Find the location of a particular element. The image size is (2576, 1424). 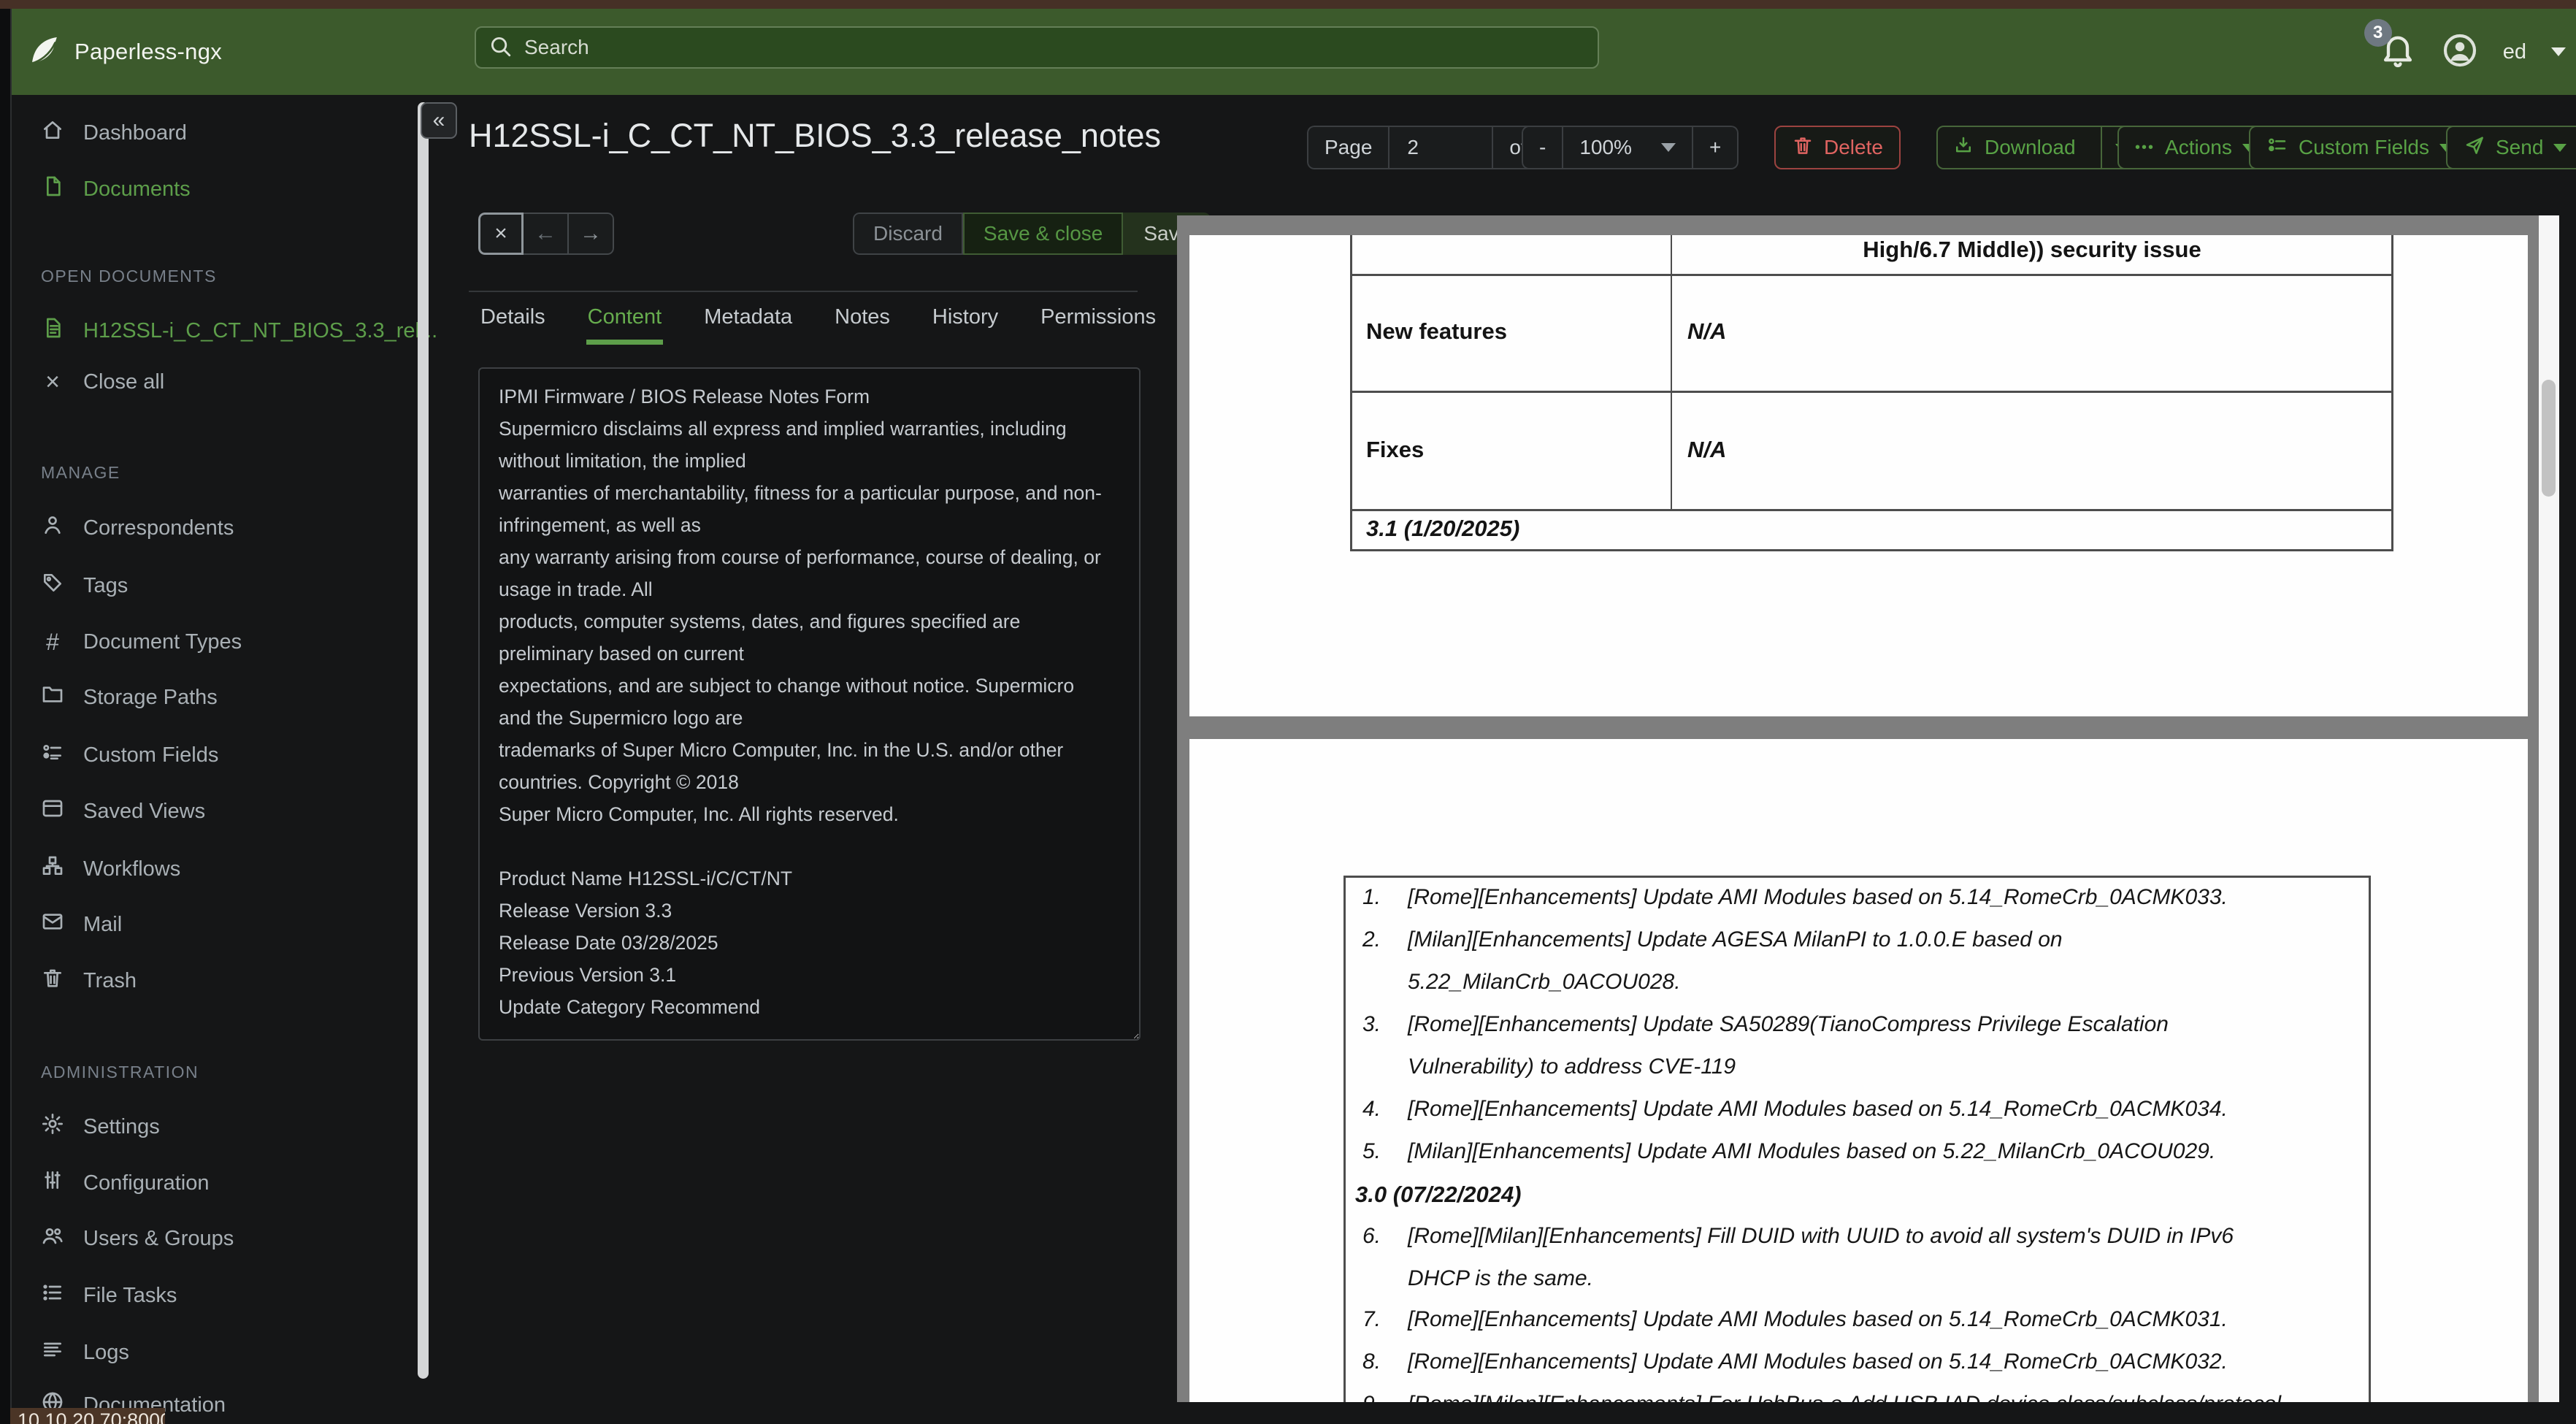

sidebar-item-users-groups: Users & Groups is located at coordinates (217, 1239).